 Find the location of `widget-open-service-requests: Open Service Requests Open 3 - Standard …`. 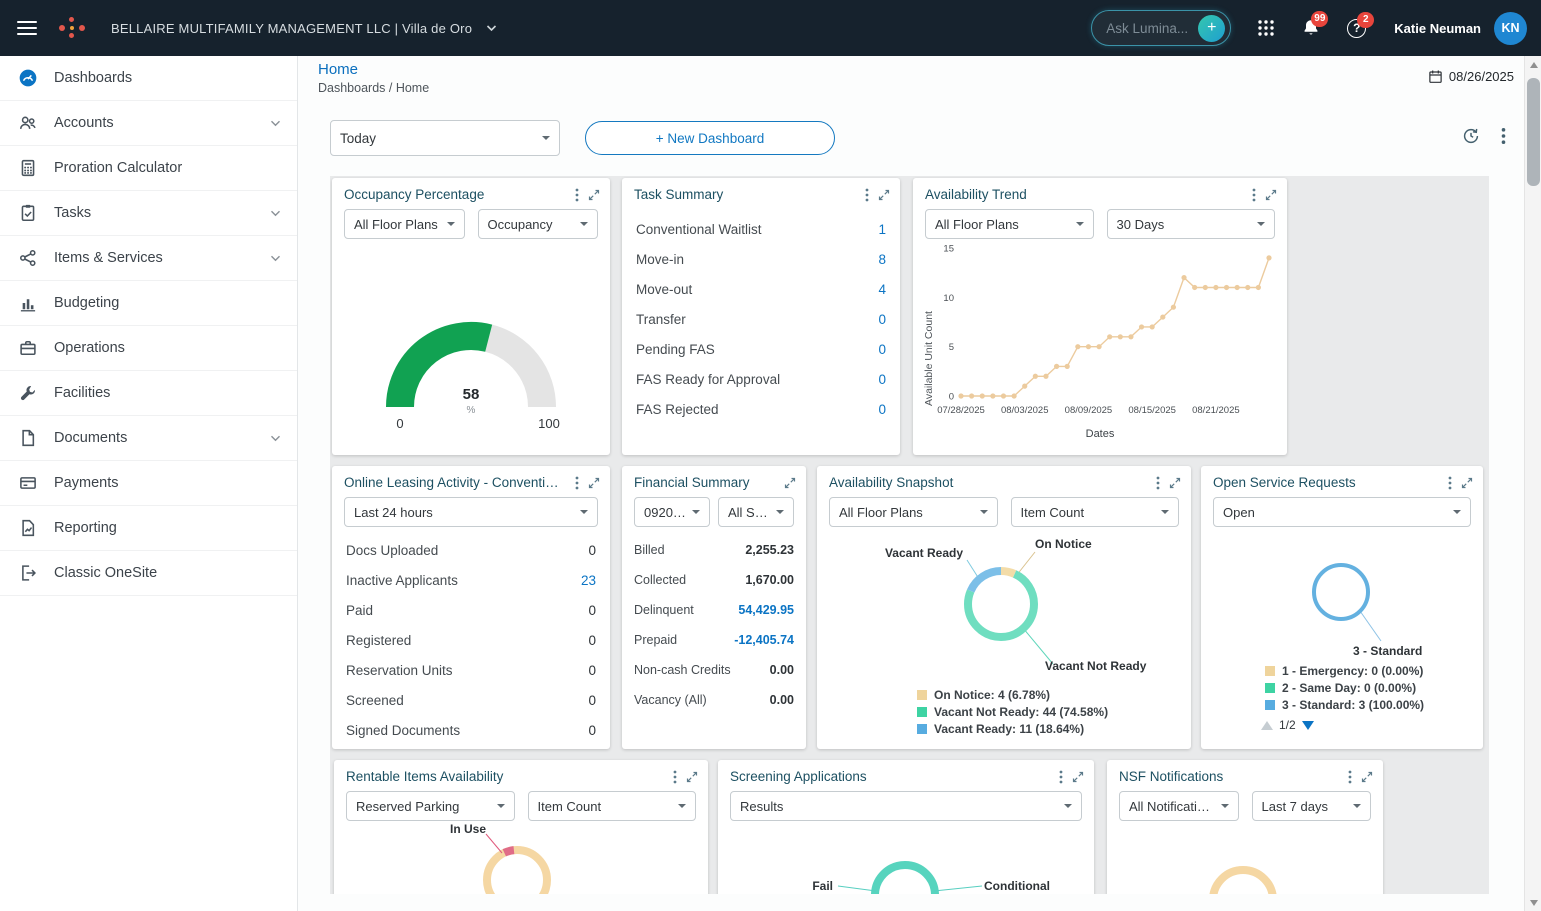

widget-open-service-requests: Open Service Requests Open 3 - Standard … is located at coordinates (1342, 607).